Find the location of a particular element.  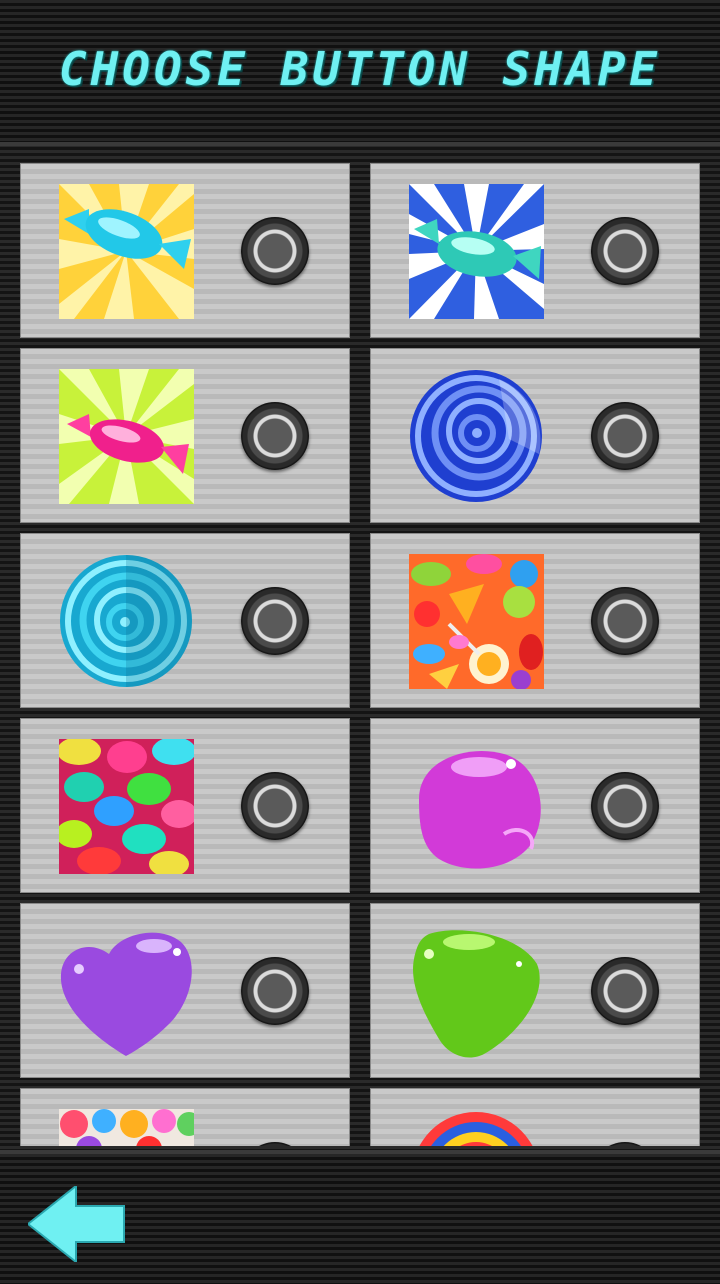

back-arrow-icon is located at coordinates (75, 1224).